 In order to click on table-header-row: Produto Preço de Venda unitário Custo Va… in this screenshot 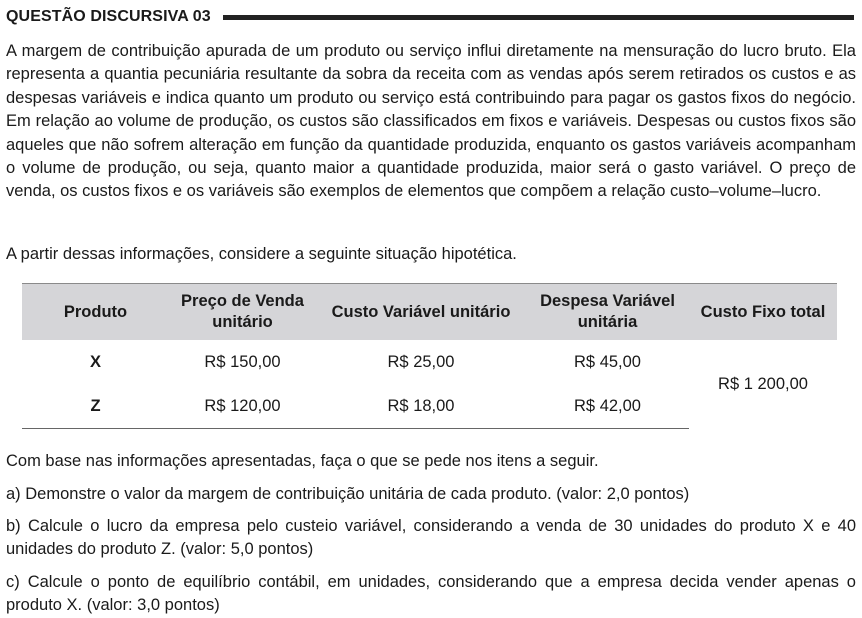, I will do `click(429, 311)`.